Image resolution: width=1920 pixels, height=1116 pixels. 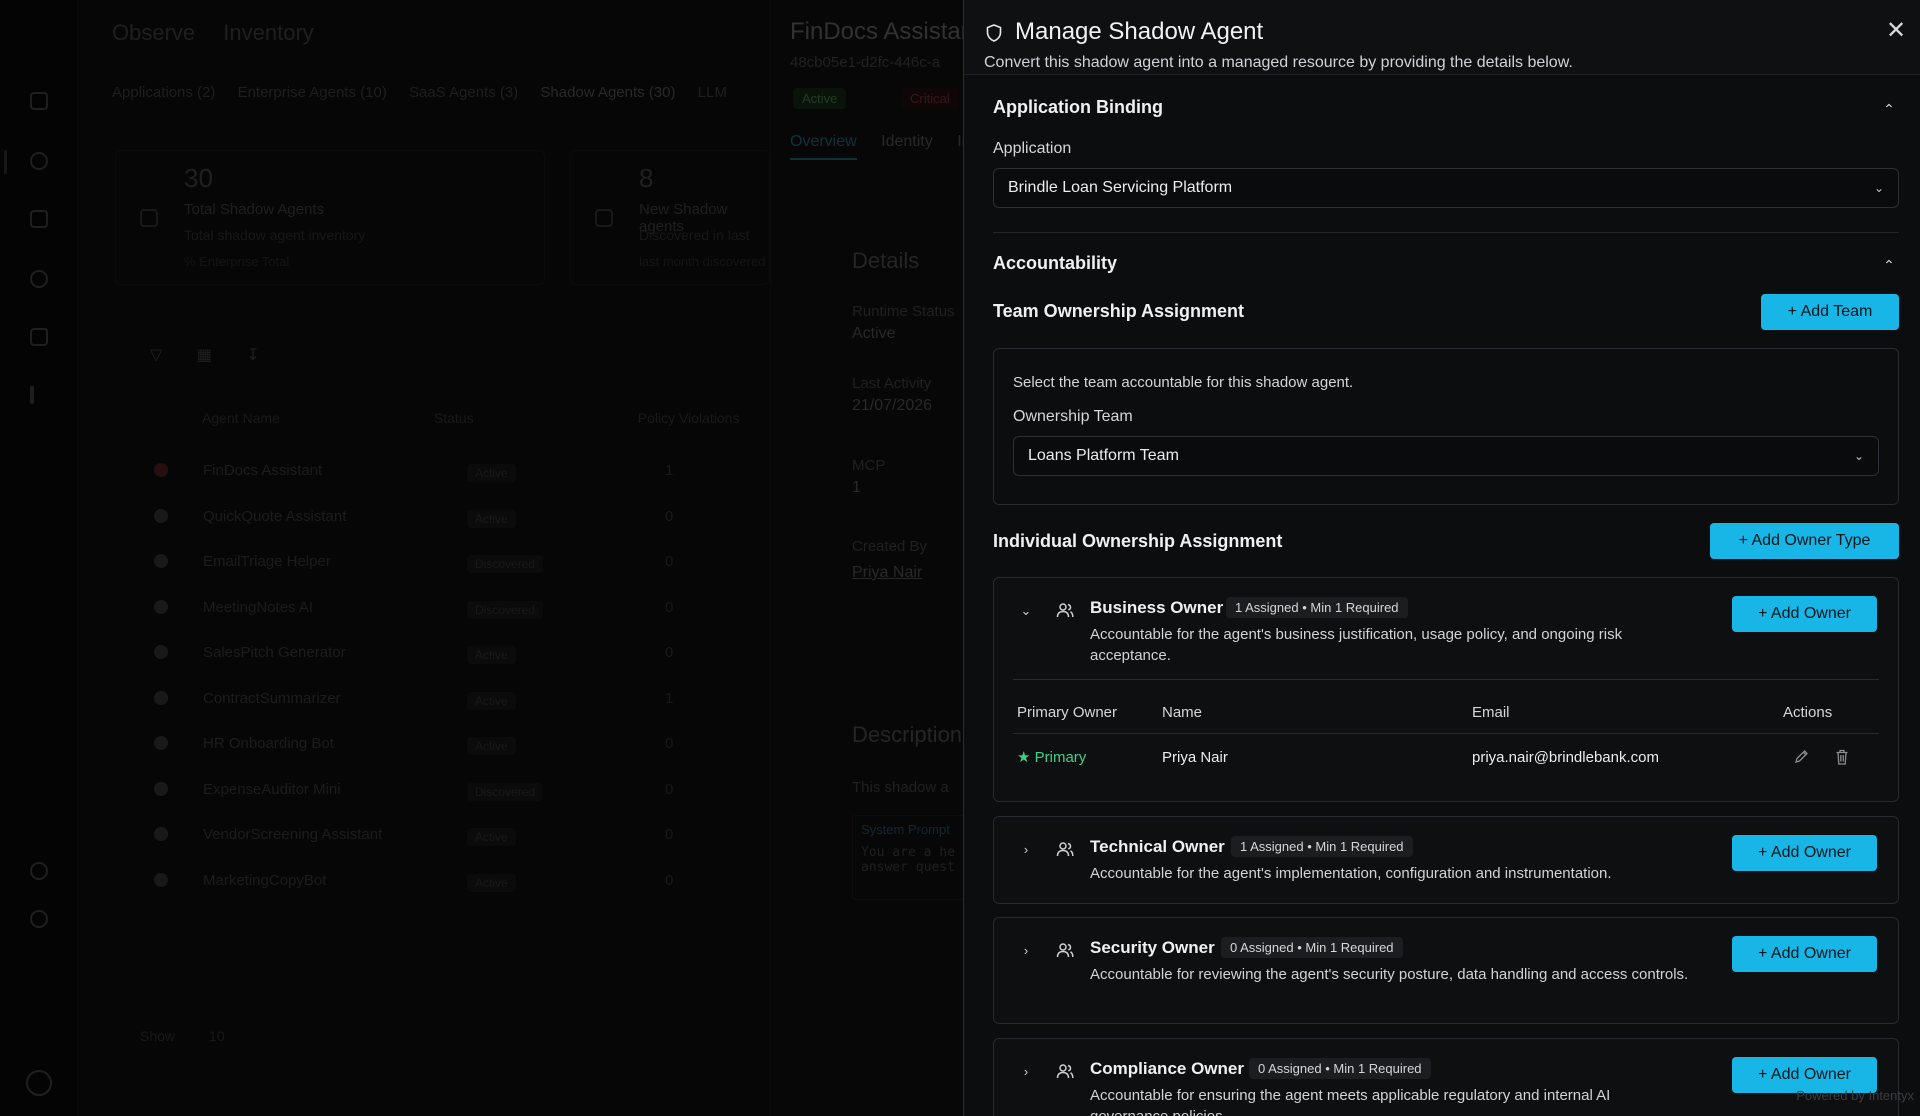 I want to click on accountability-title: Accountability, so click(x=1055, y=263).